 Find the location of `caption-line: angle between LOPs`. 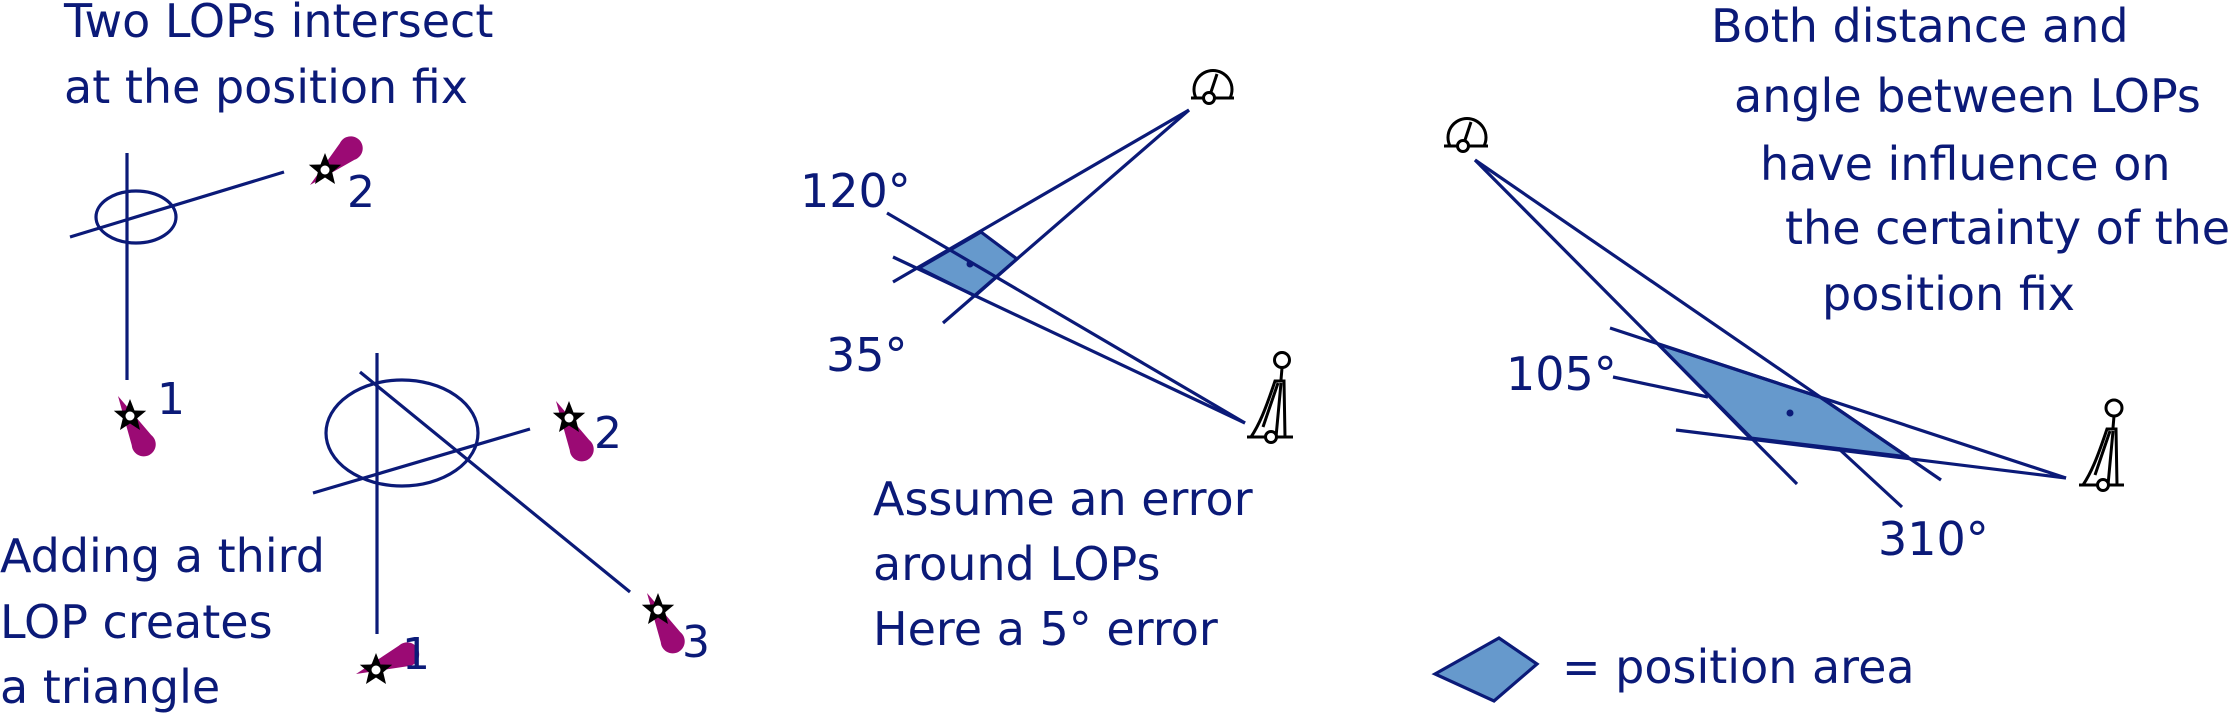

caption-line: angle between LOPs is located at coordinates (1967, 96).